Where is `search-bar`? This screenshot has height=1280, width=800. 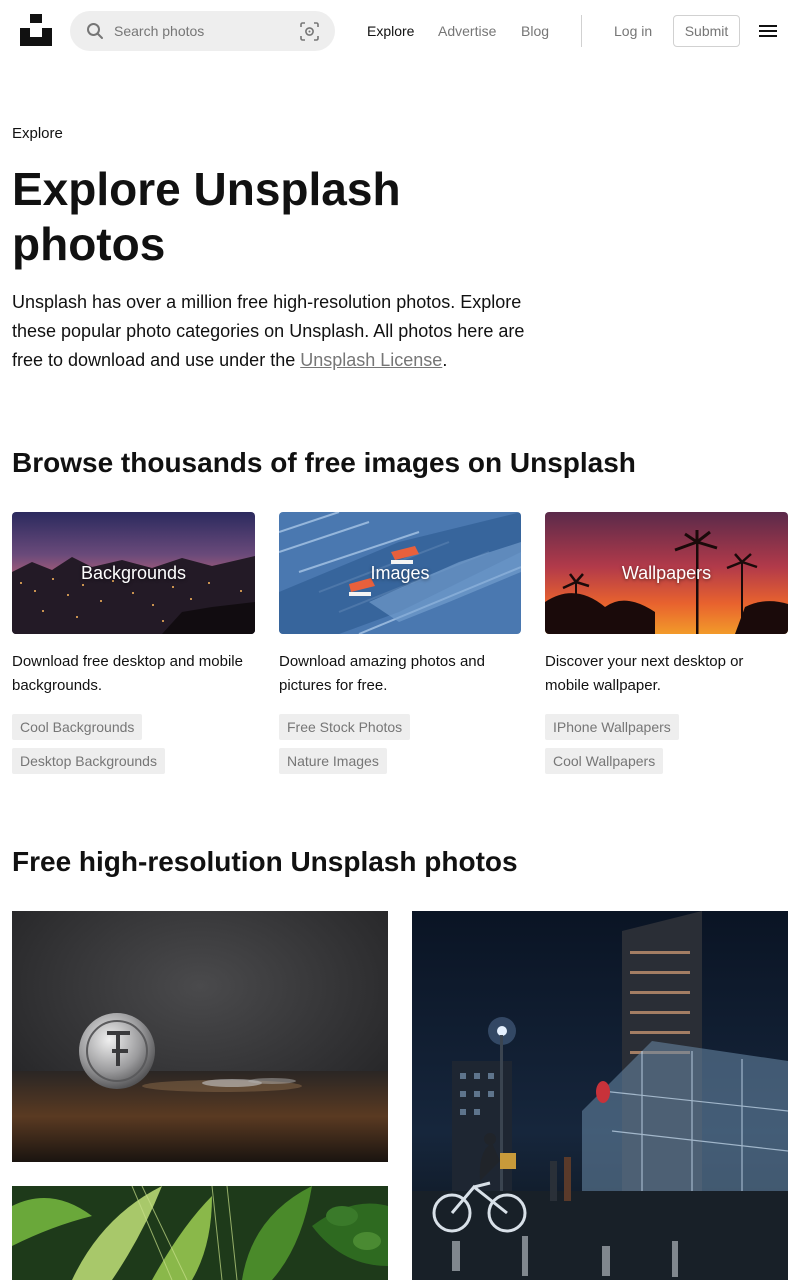 search-bar is located at coordinates (202, 31).